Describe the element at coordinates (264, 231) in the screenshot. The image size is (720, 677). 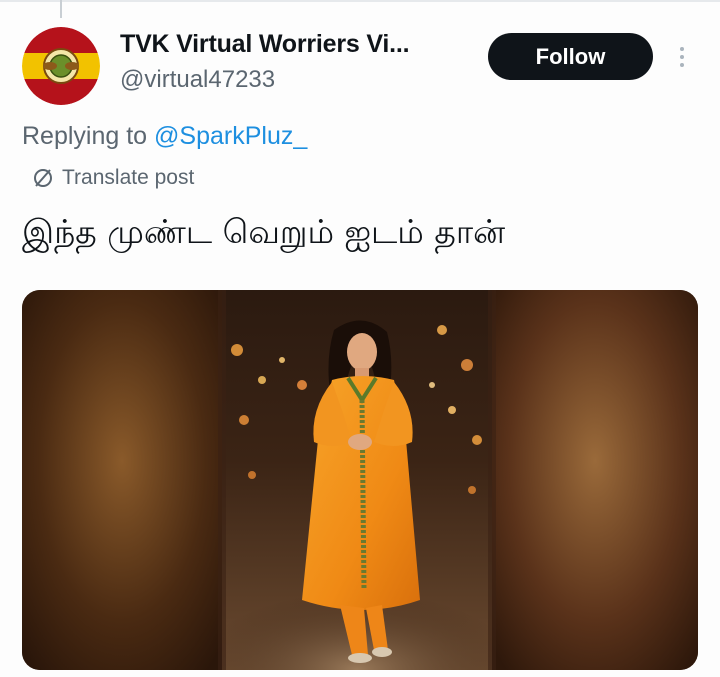
I see `post-text: இந்த முண்ட வெறும் ஐடம் தான்` at that location.